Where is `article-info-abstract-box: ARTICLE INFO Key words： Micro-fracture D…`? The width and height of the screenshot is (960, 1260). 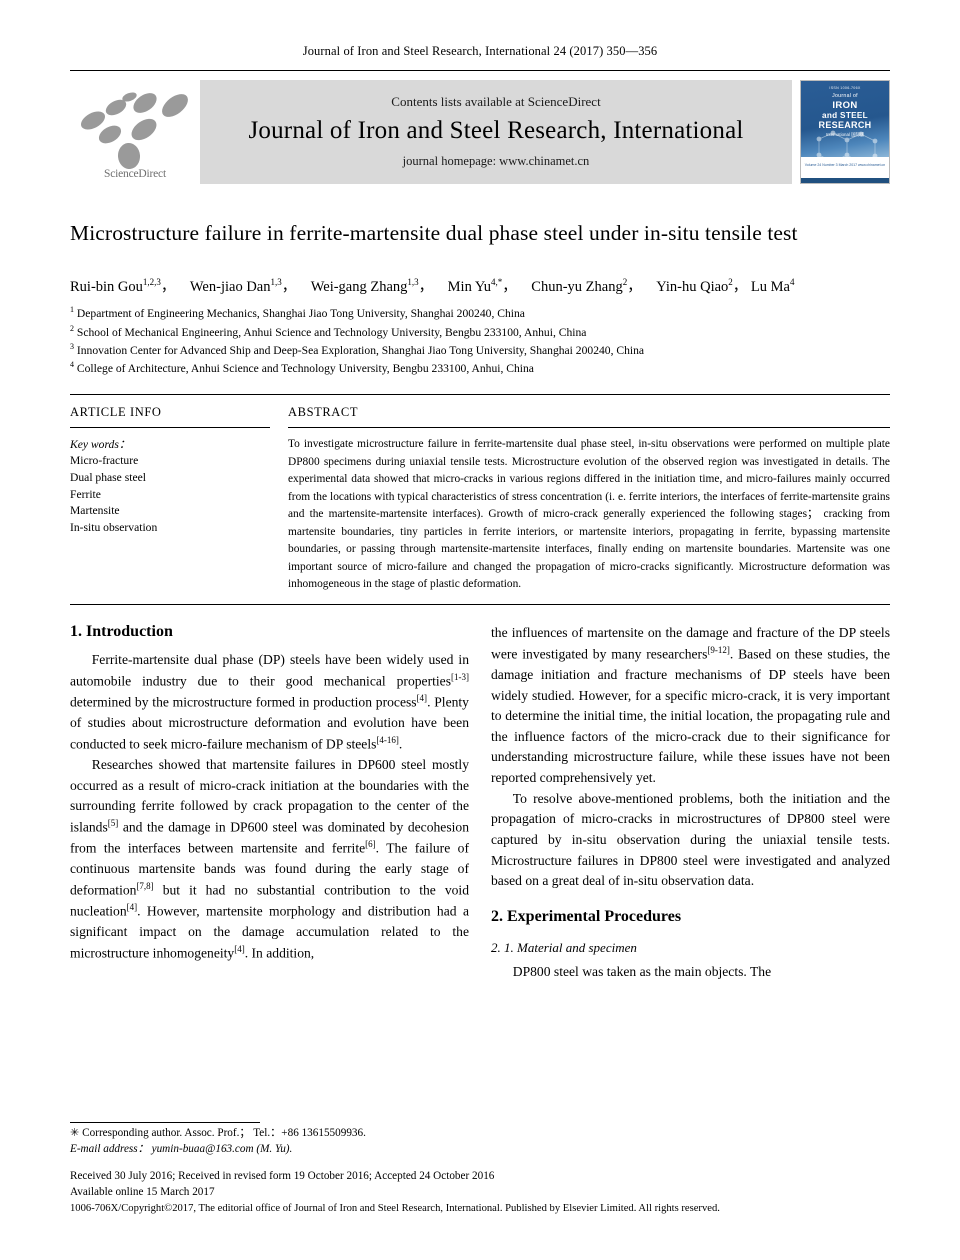 article-info-abstract-box: ARTICLE INFO Key words： Micro-fracture D… is located at coordinates (480, 499).